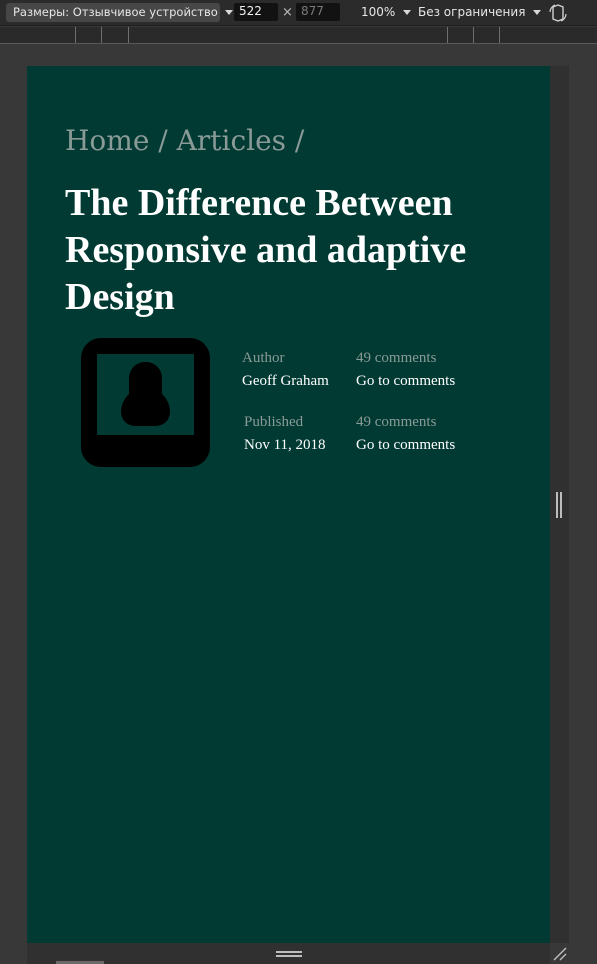 The height and width of the screenshot is (964, 597). What do you see at coordinates (115, 12) in the screenshot?
I see `device-dimensions-label: Размеры: Отзывчивое устройство` at bounding box center [115, 12].